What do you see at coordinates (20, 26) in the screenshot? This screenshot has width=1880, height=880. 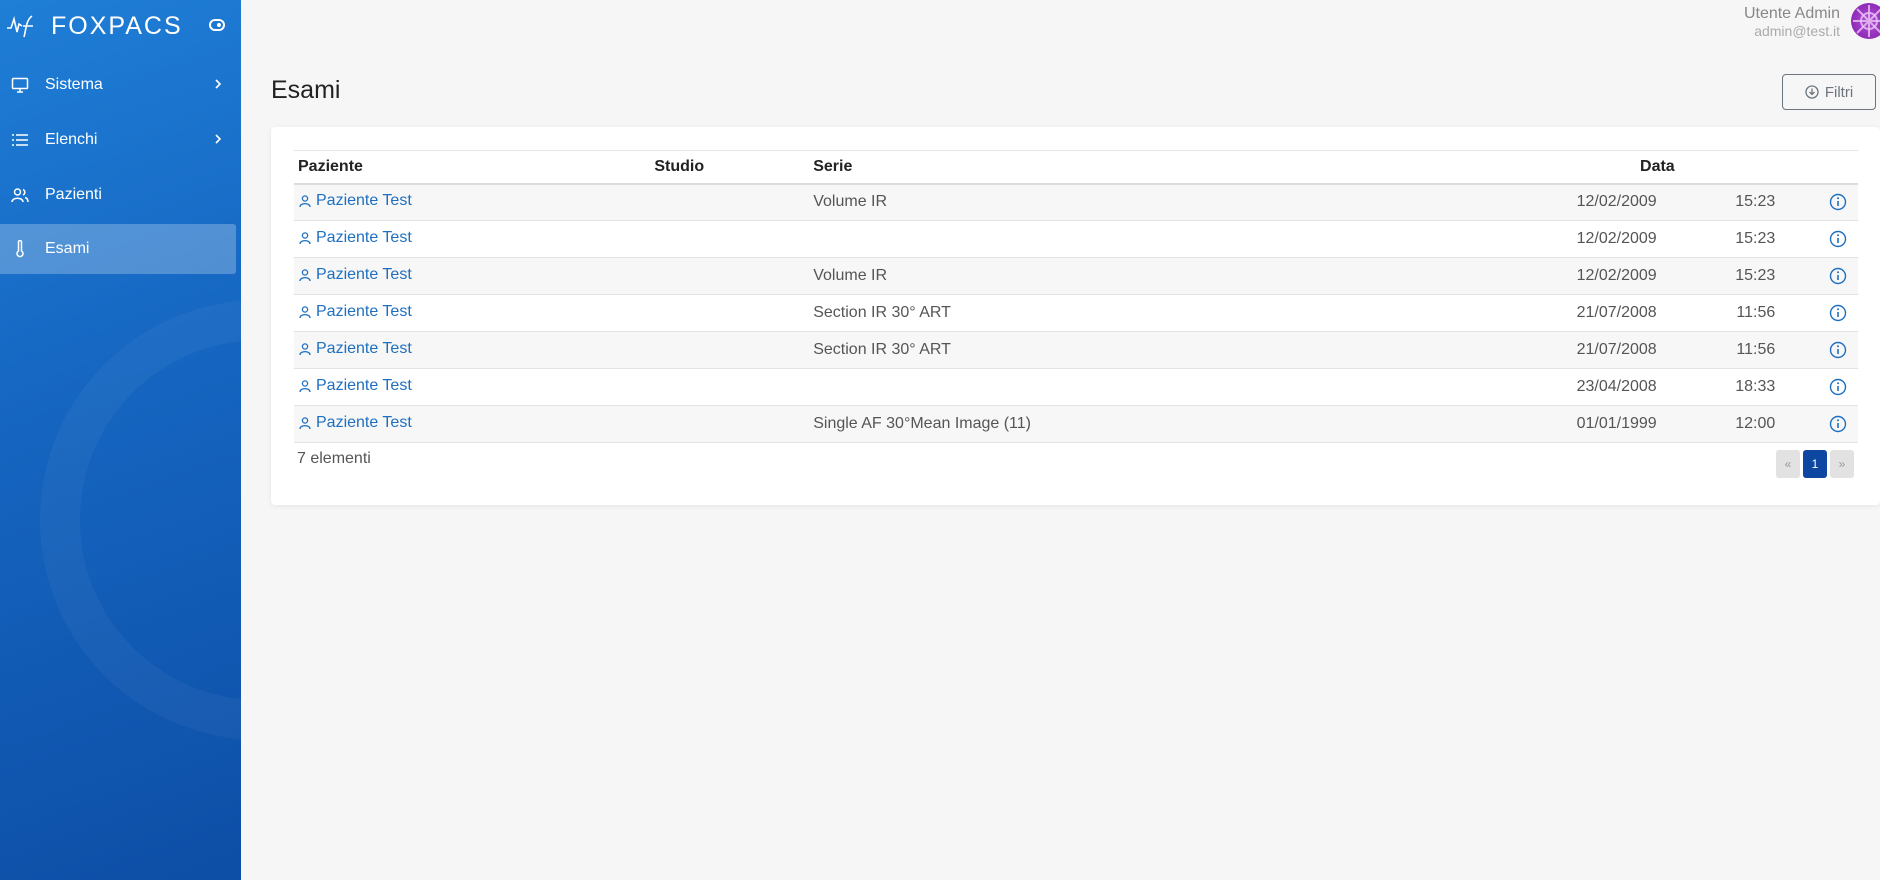 I see `logo-icon` at bounding box center [20, 26].